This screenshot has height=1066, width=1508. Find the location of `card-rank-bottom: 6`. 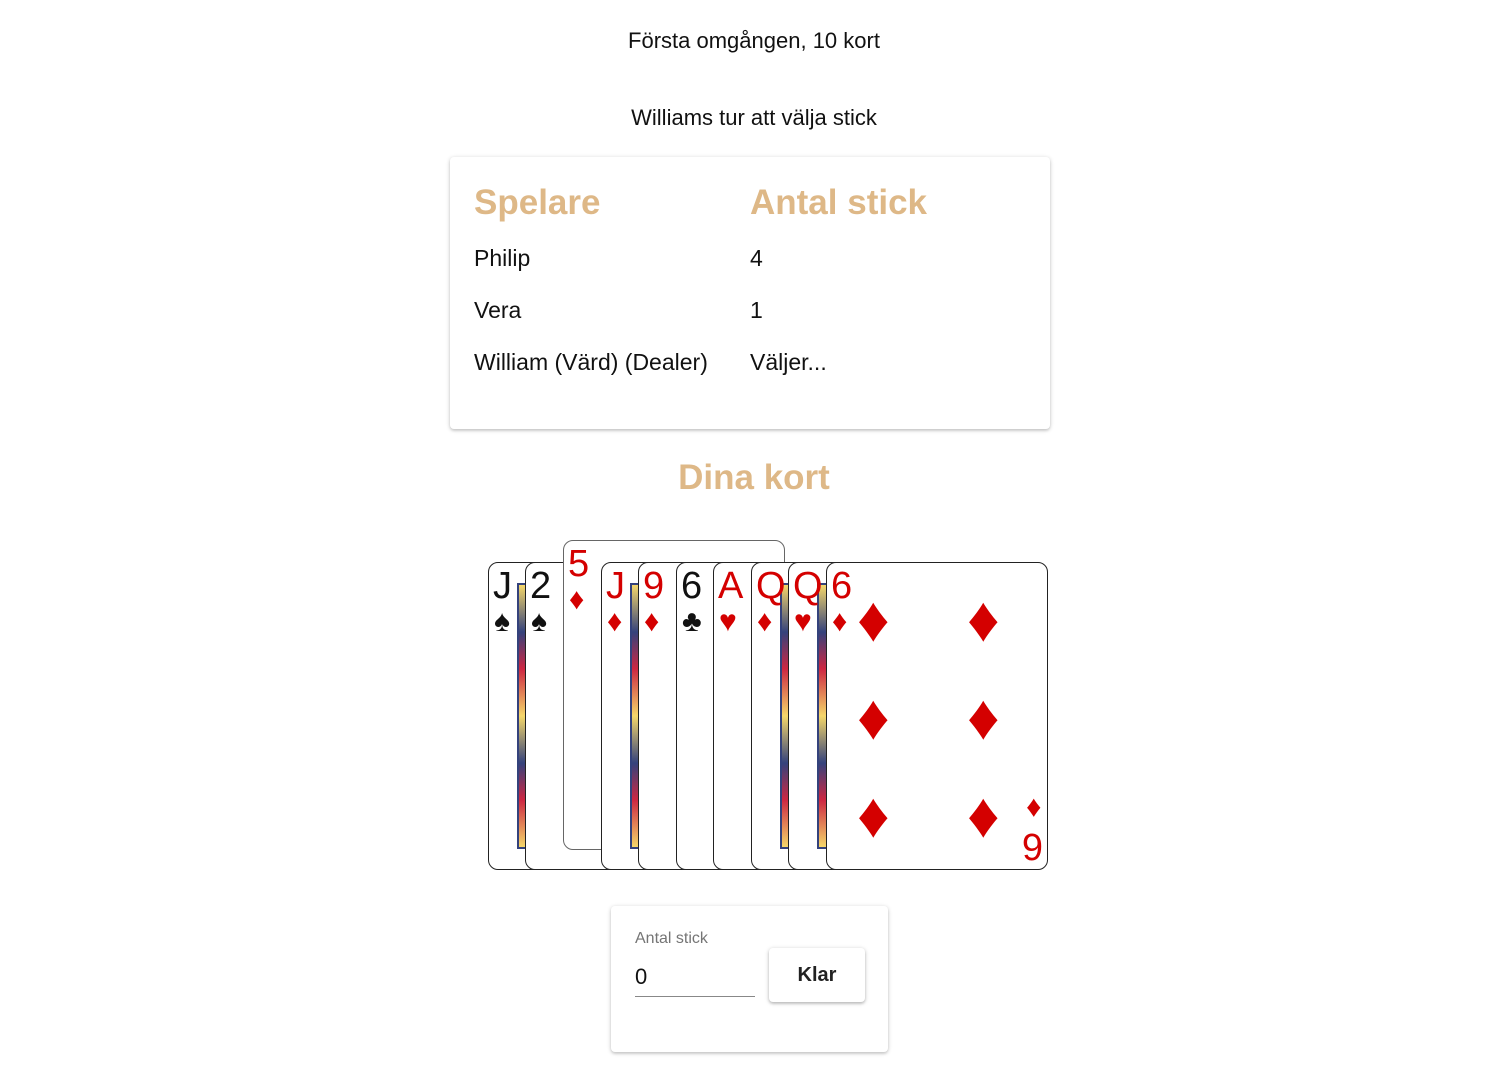

card-rank-bottom: 6 is located at coordinates (1032, 846).